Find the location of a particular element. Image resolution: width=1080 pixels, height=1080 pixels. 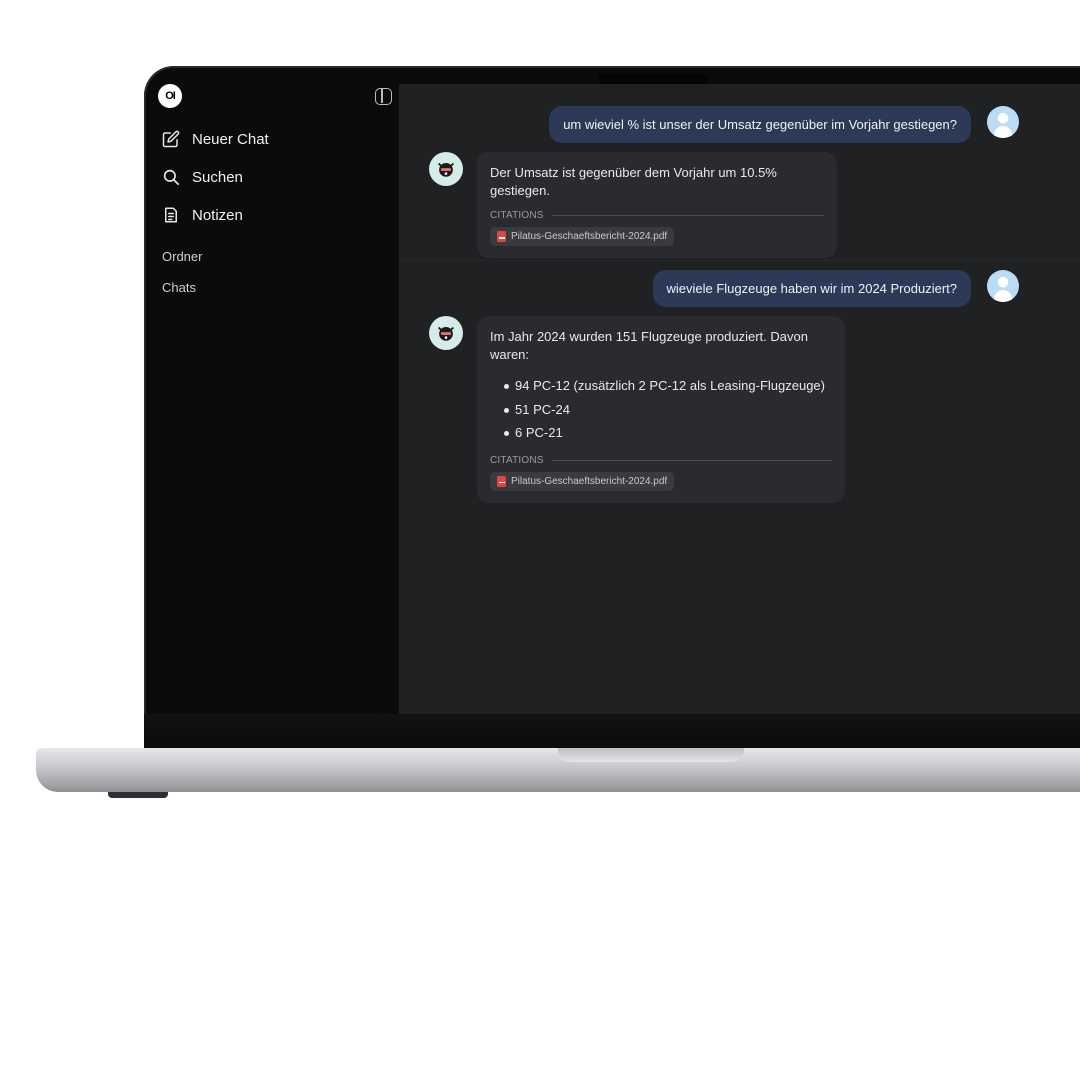

notes-icon is located at coordinates (171, 215).